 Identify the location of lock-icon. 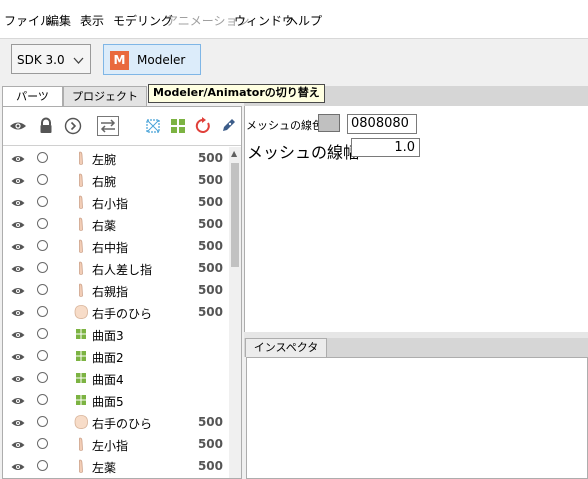
(46, 126).